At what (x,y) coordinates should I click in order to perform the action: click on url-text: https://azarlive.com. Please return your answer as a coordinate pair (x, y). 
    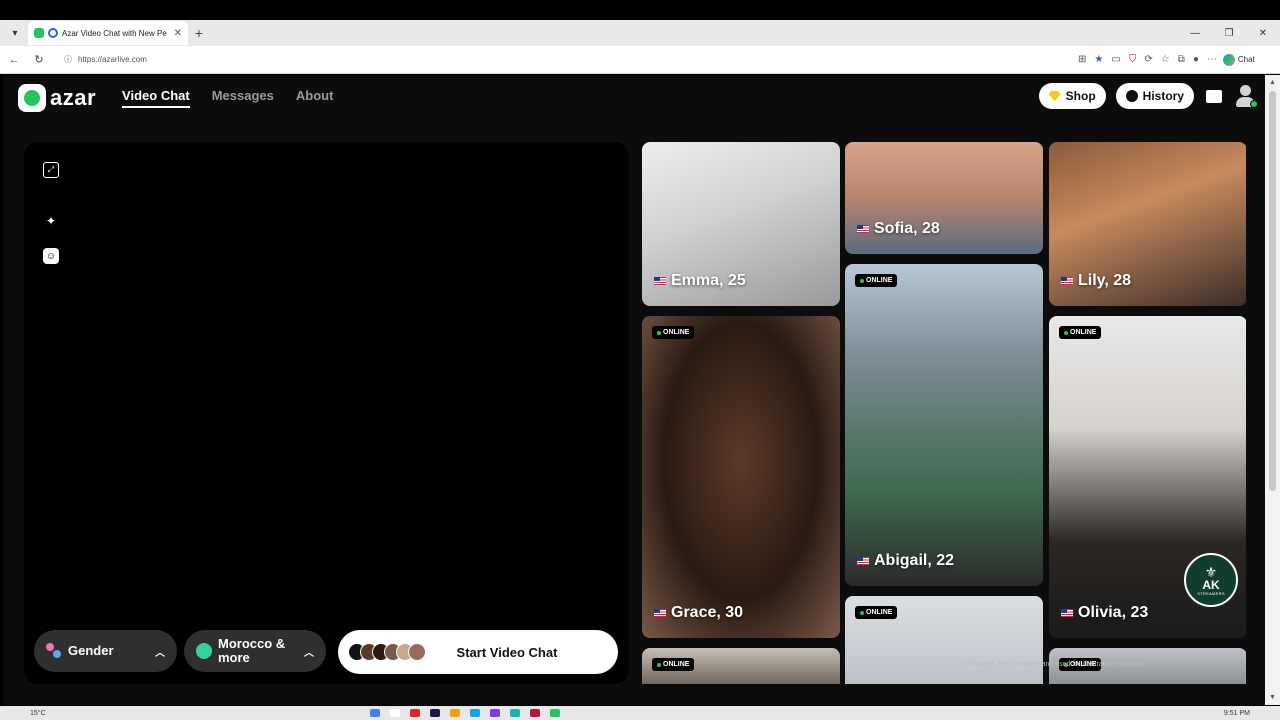
    Looking at the image, I should click on (112, 59).